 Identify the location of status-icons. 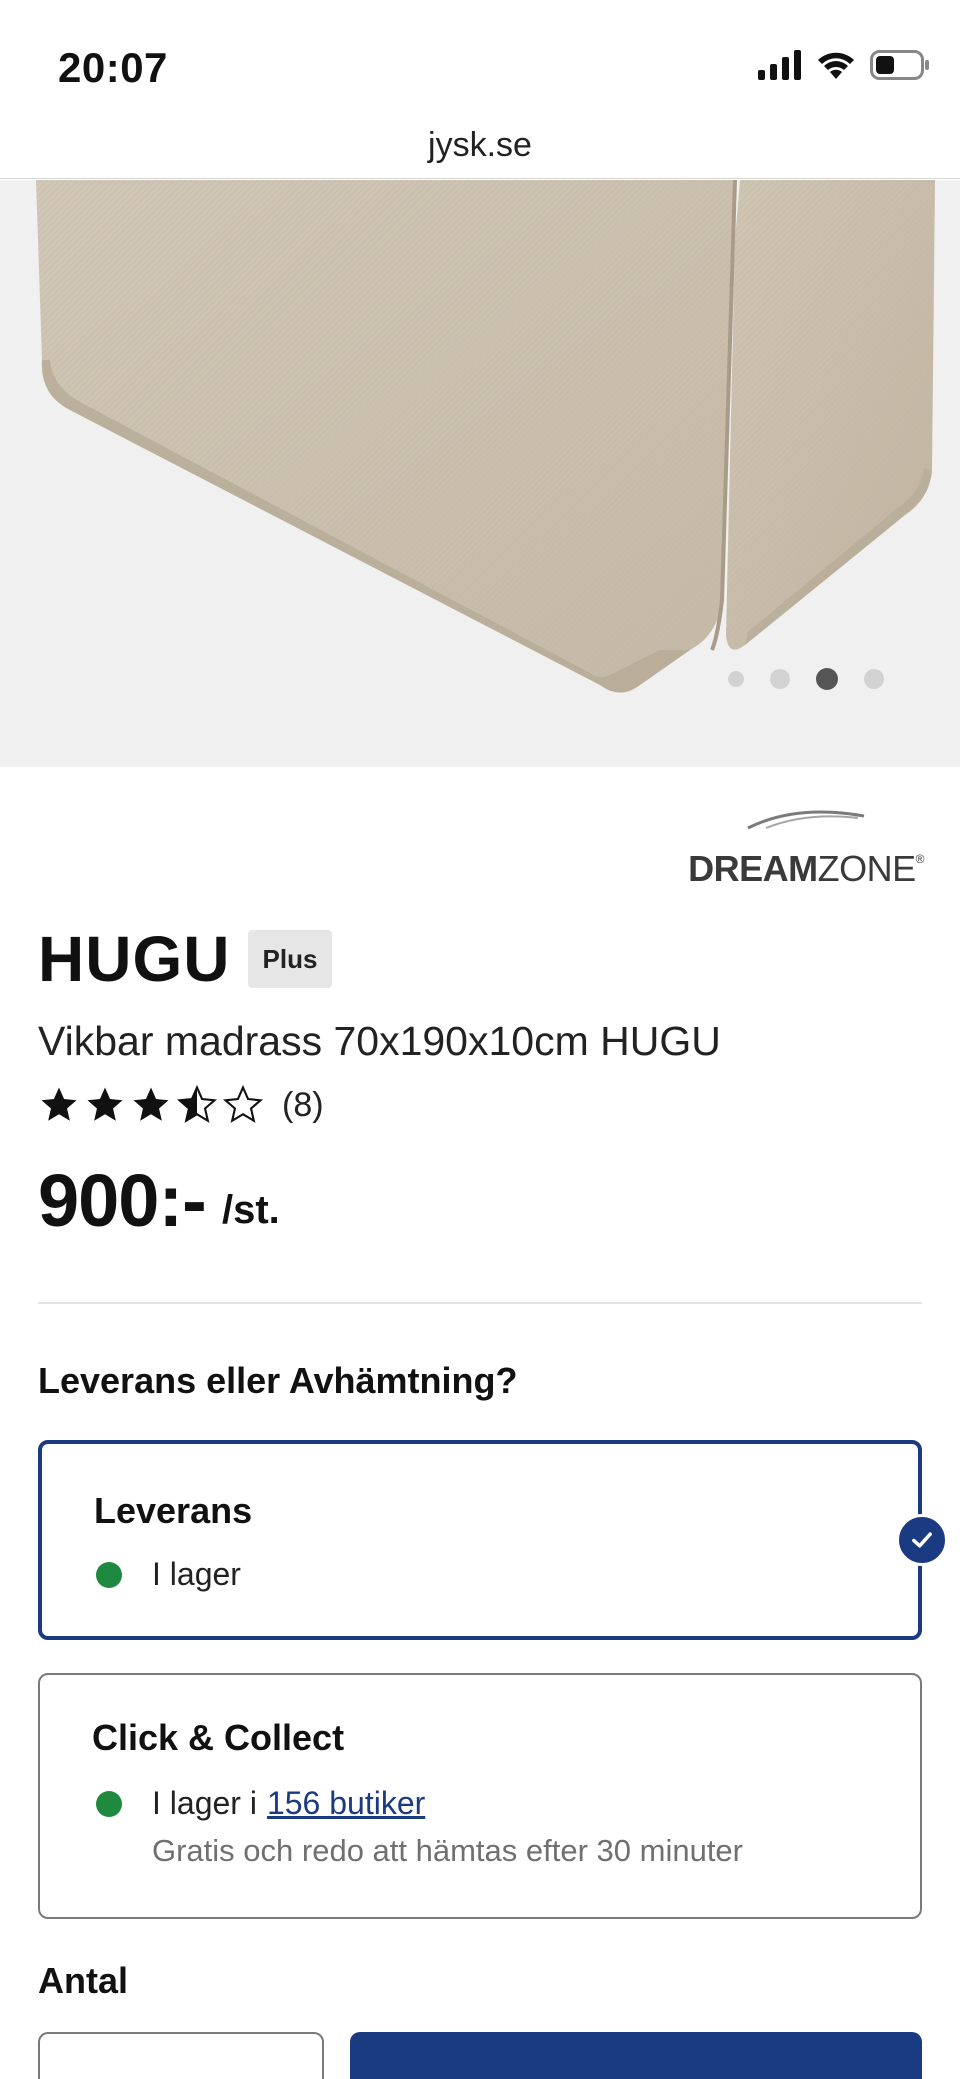
(844, 65).